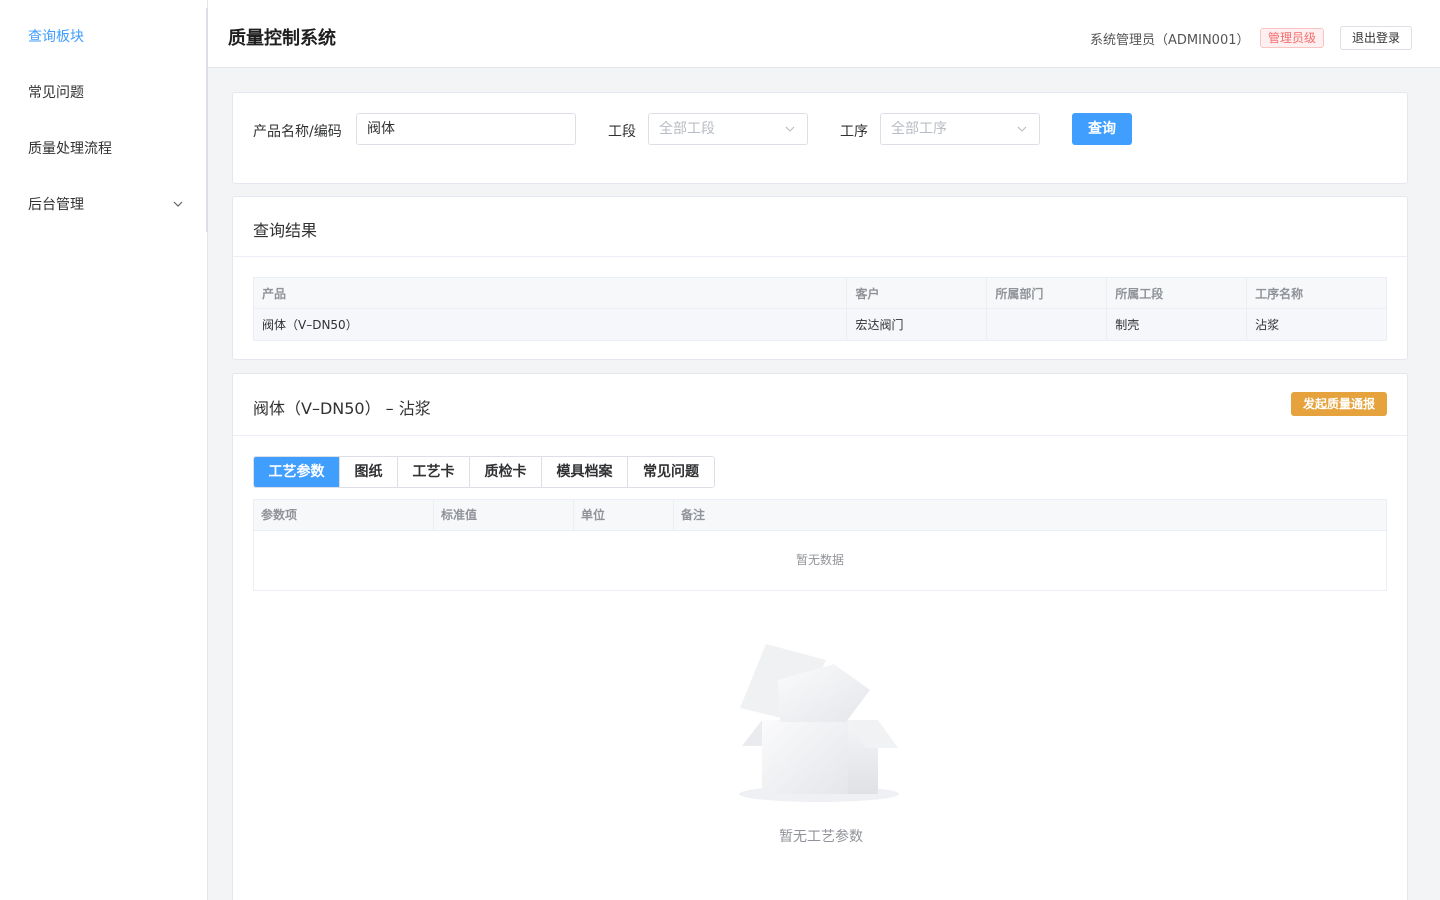 The width and height of the screenshot is (1440, 900). I want to click on param-table-header: 参数项 标准值 单位 备注, so click(820, 515).